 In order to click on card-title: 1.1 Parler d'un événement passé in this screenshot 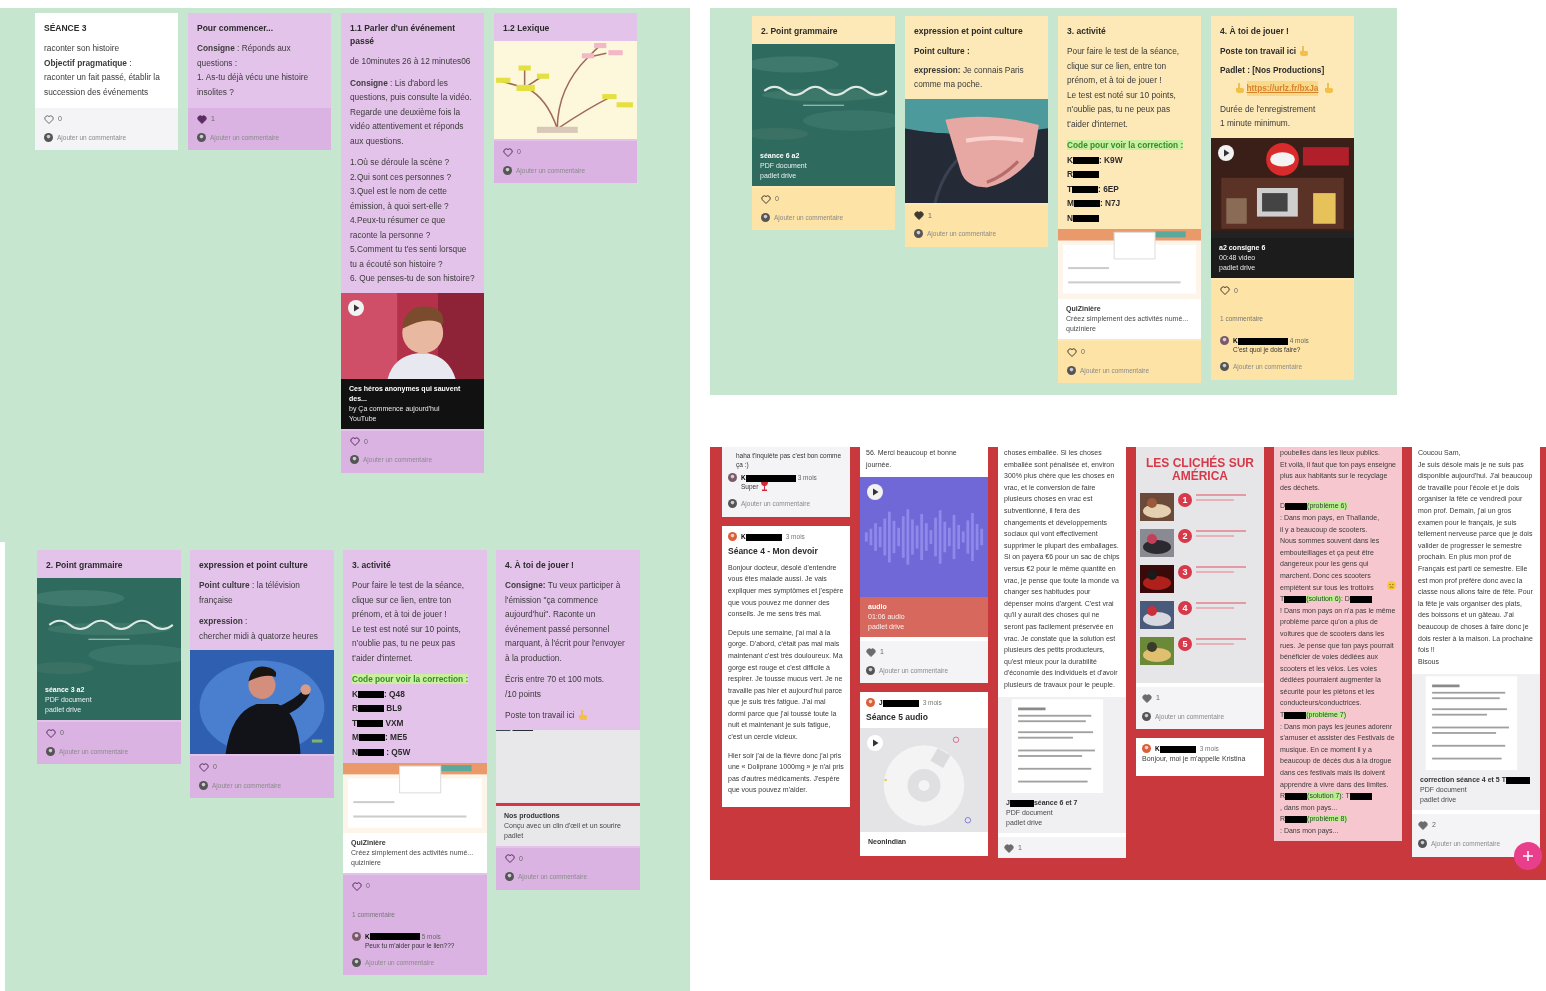, I will do `click(402, 35)`.